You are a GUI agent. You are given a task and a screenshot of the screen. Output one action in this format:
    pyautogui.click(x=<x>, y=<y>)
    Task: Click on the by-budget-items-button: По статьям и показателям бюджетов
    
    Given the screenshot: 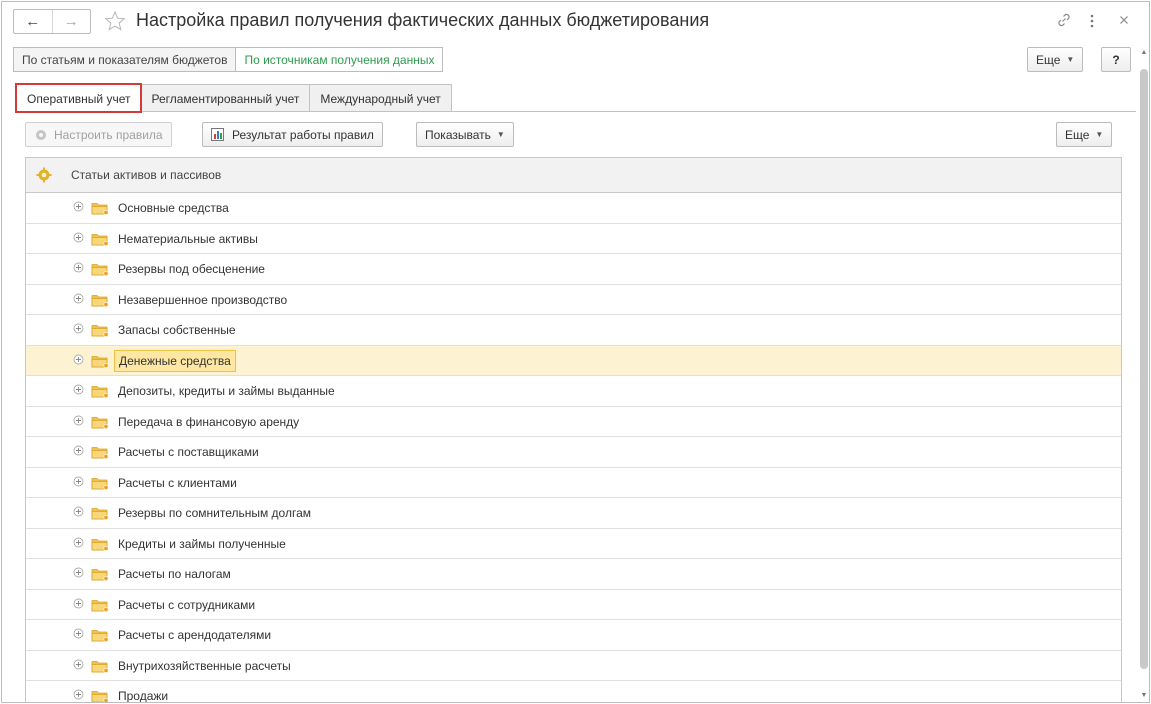 What is the action you would take?
    pyautogui.click(x=125, y=59)
    